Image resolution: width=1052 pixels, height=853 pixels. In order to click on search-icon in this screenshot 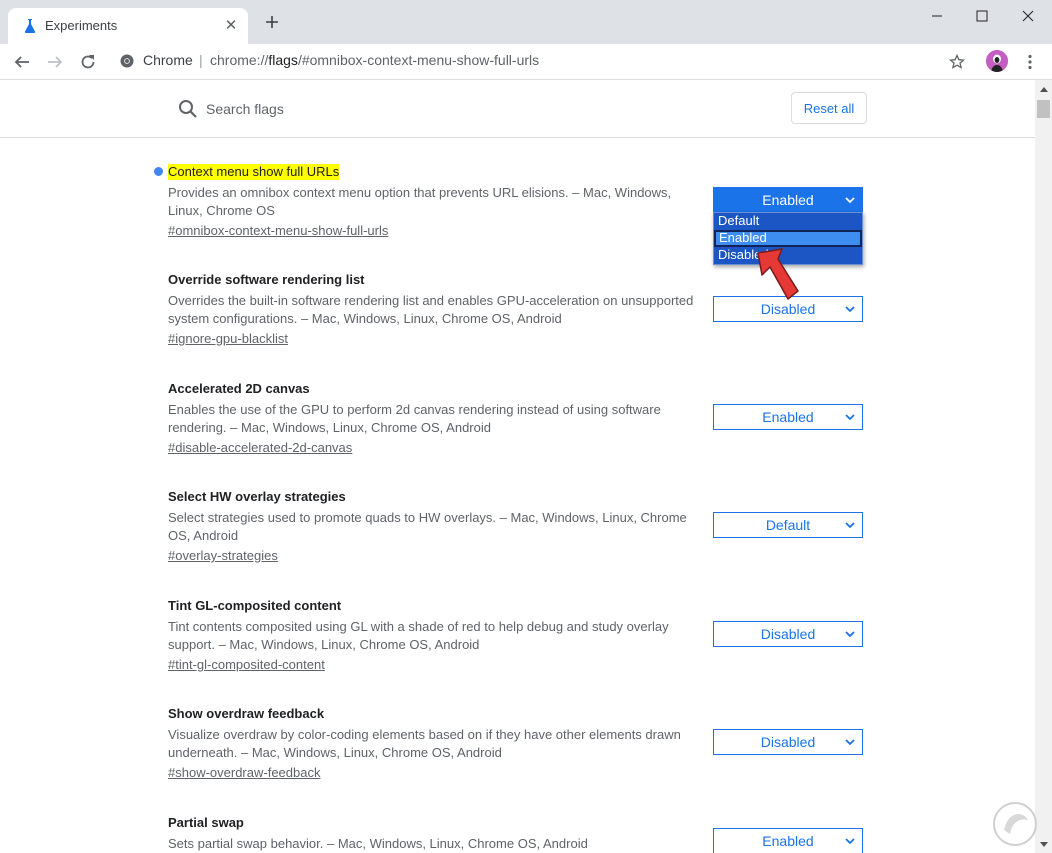, I will do `click(188, 109)`.